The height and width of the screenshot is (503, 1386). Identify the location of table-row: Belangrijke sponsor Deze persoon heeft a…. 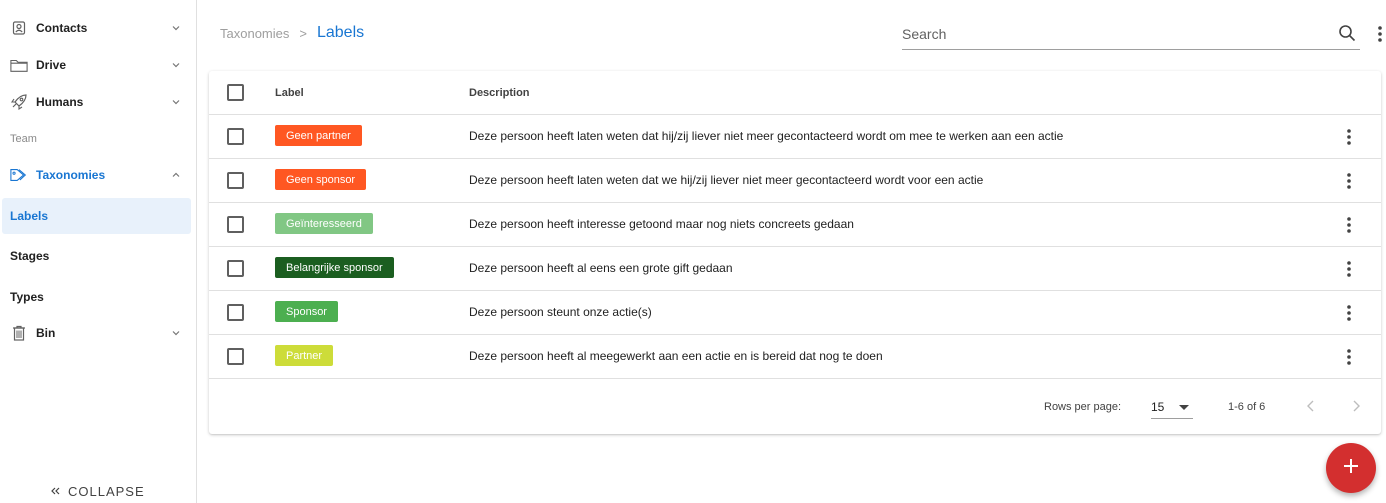
(795, 269).